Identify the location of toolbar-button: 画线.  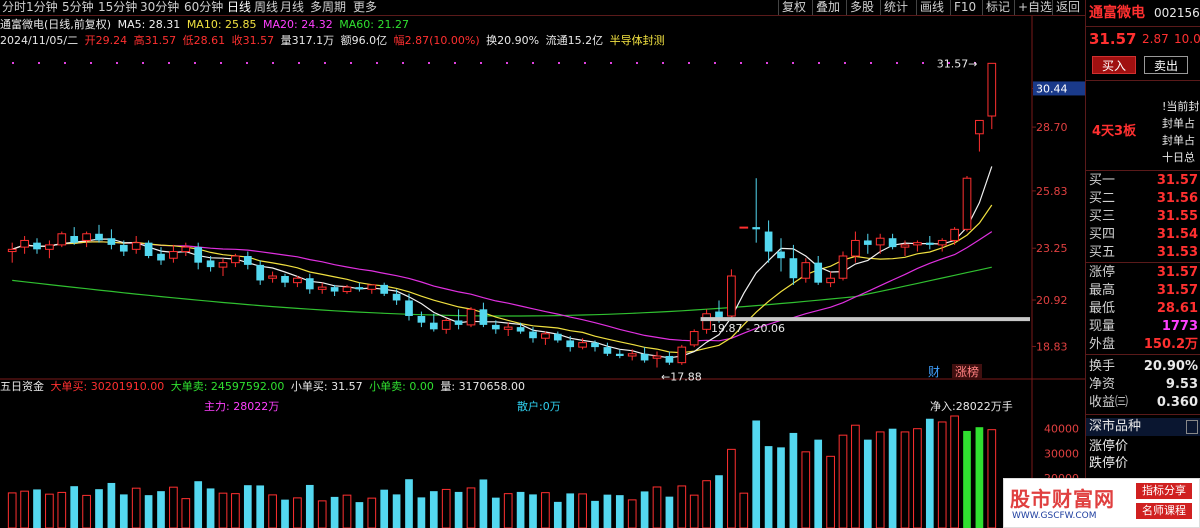
(931, 7).